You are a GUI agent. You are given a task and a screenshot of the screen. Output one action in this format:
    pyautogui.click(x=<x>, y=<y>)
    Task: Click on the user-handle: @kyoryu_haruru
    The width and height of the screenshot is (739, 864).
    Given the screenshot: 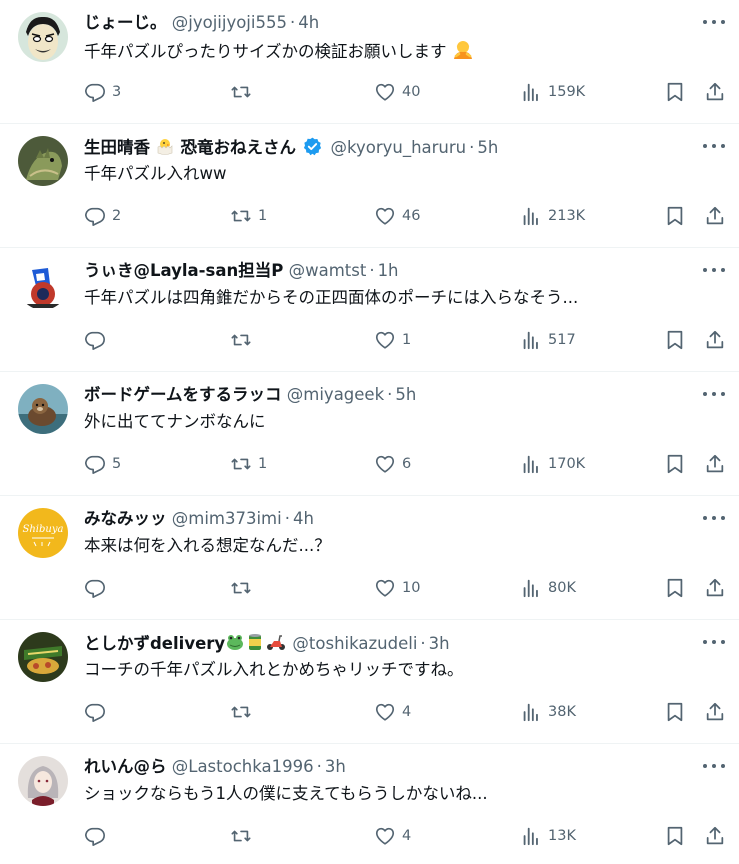 What is the action you would take?
    pyautogui.click(x=399, y=147)
    